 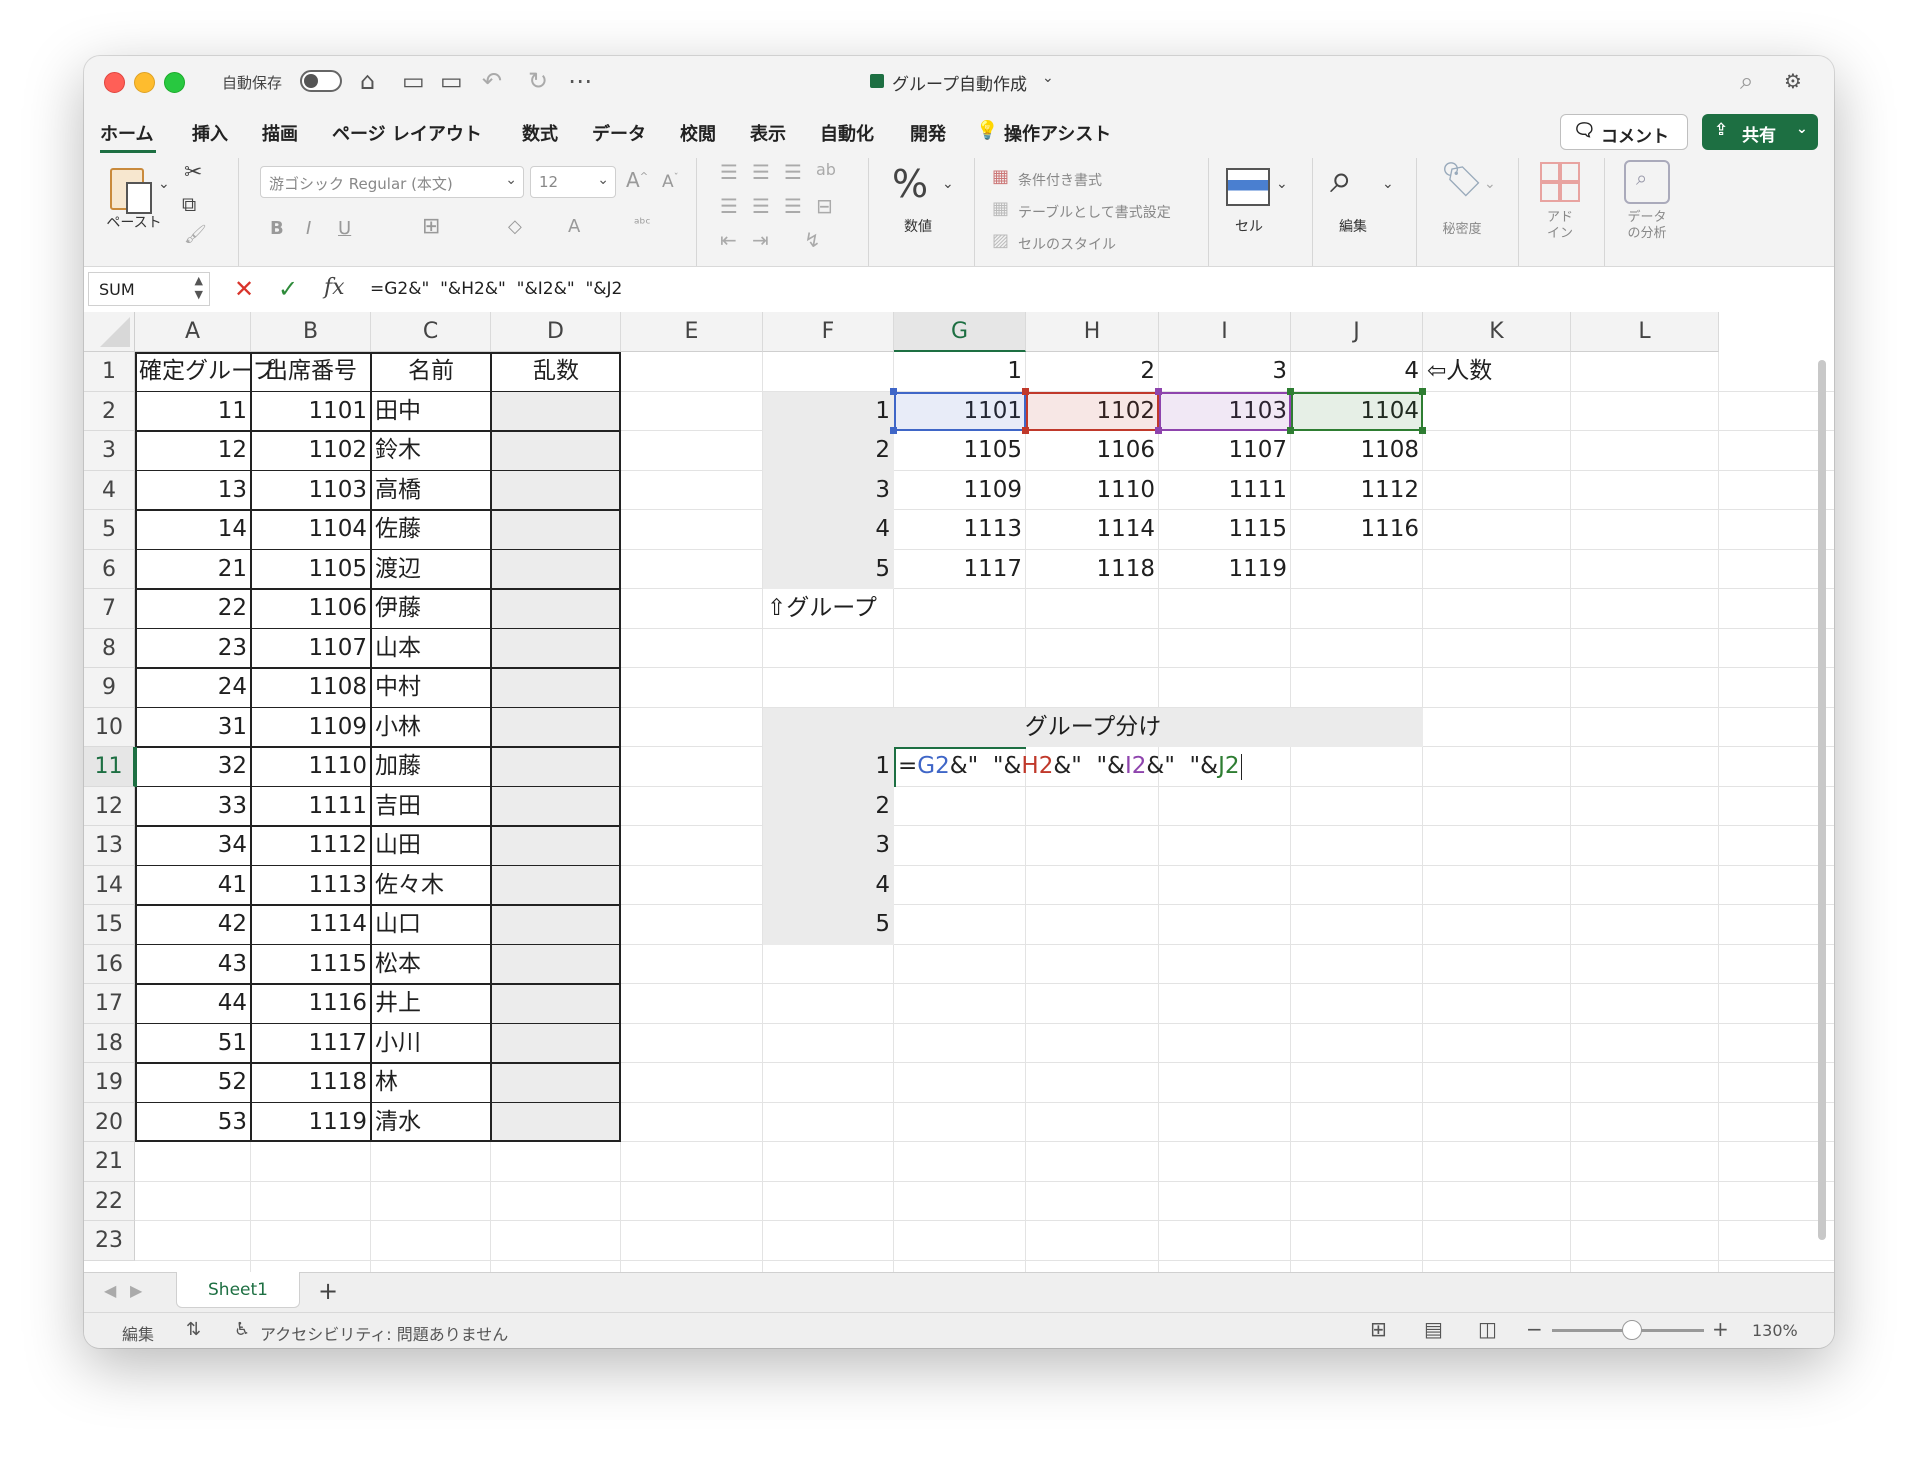 I want to click on accessibility-status: アクセシビリティ: 問題ありません, so click(x=384, y=1333).